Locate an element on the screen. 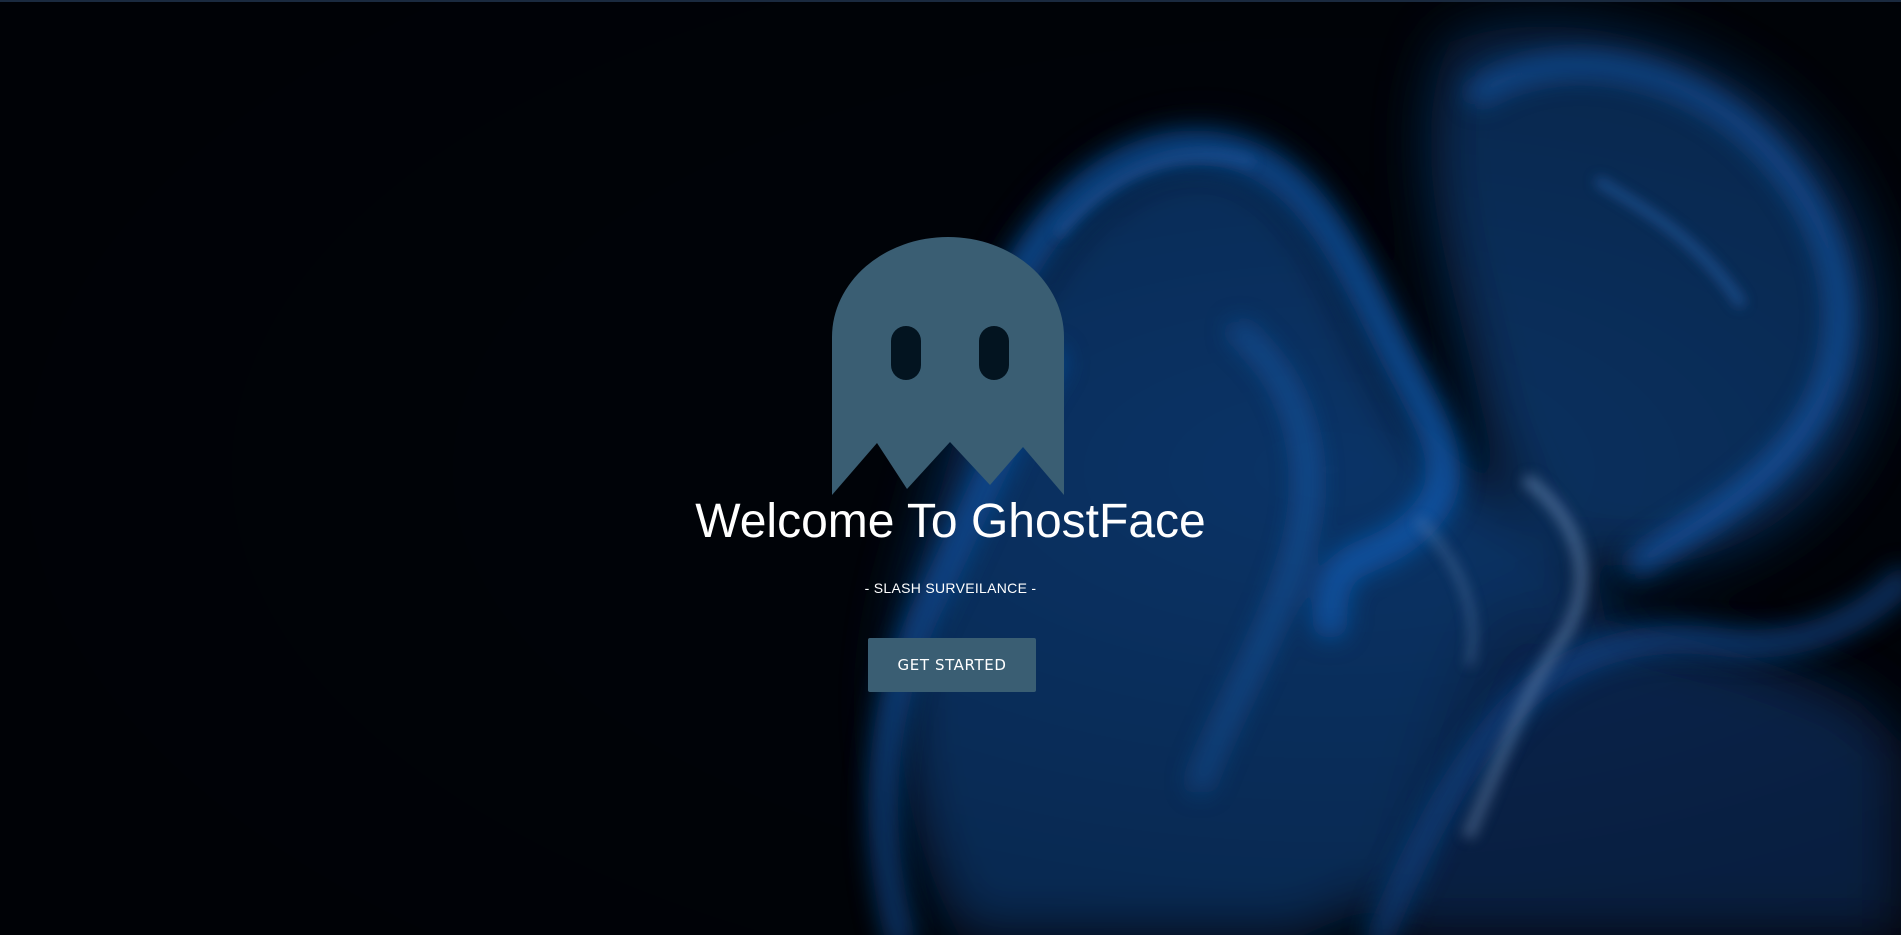 The height and width of the screenshot is (935, 1901). page-title: Welcome To GhostFace is located at coordinates (950, 521).